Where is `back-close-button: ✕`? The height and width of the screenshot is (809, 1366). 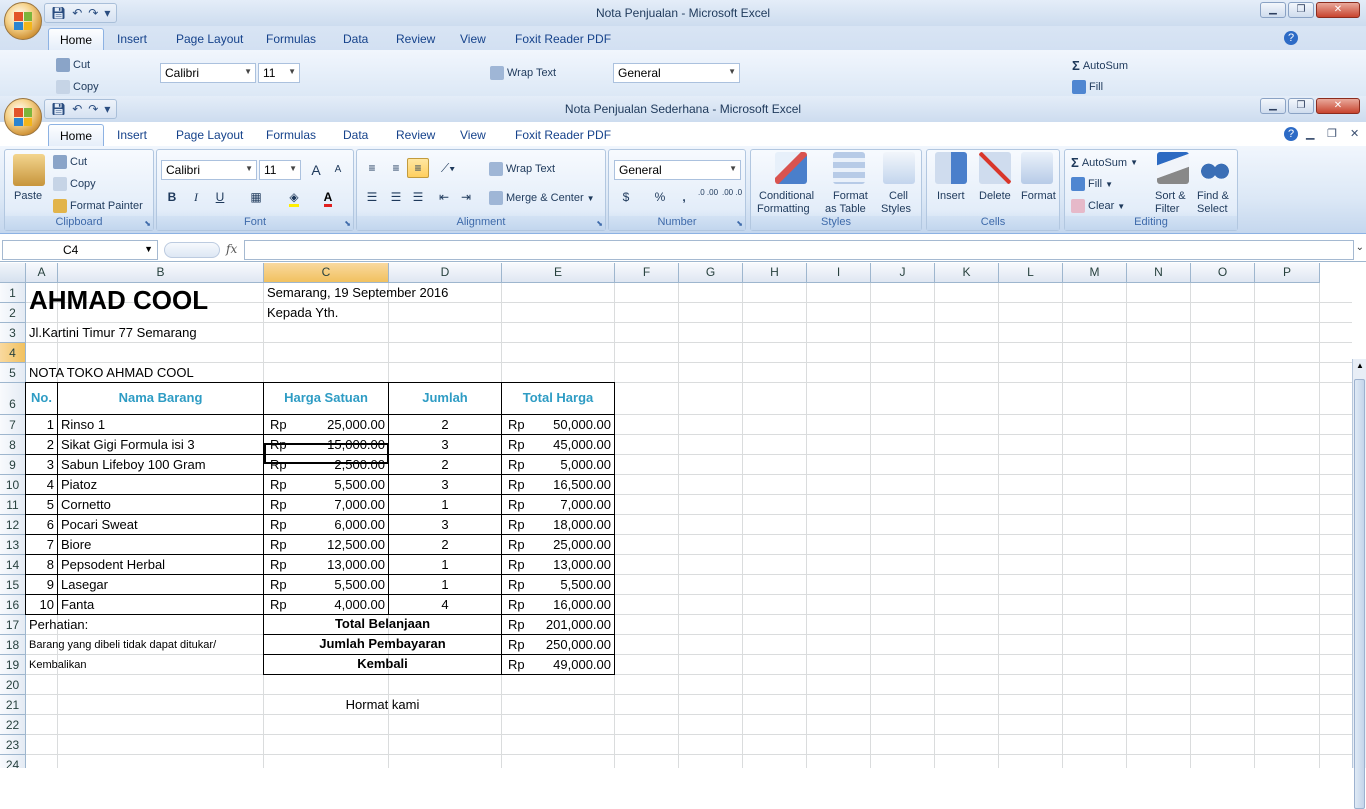 back-close-button: ✕ is located at coordinates (1338, 10).